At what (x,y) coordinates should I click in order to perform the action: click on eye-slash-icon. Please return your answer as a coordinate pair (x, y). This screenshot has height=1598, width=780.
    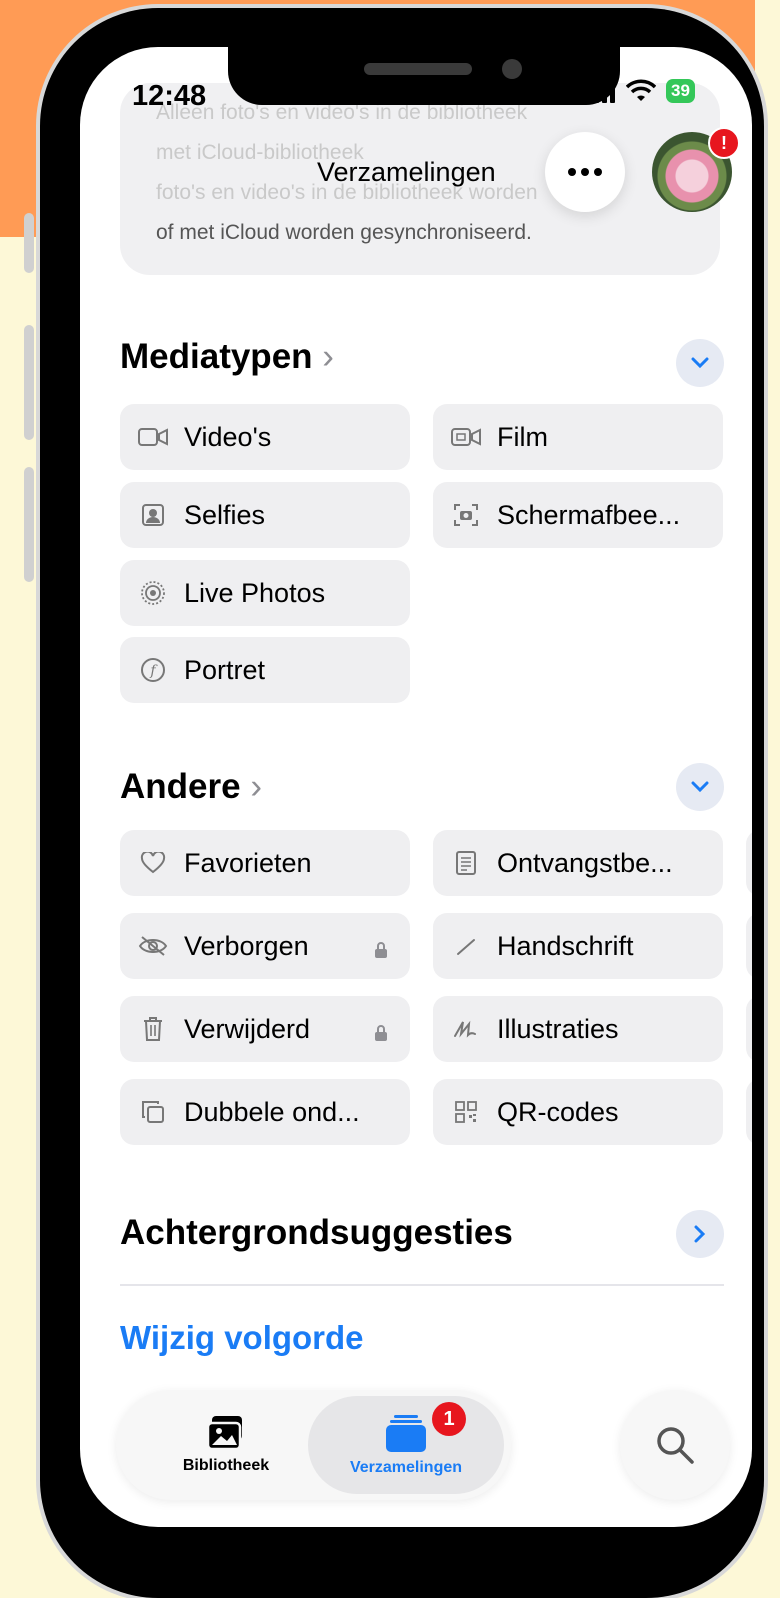
    Looking at the image, I should click on (153, 946).